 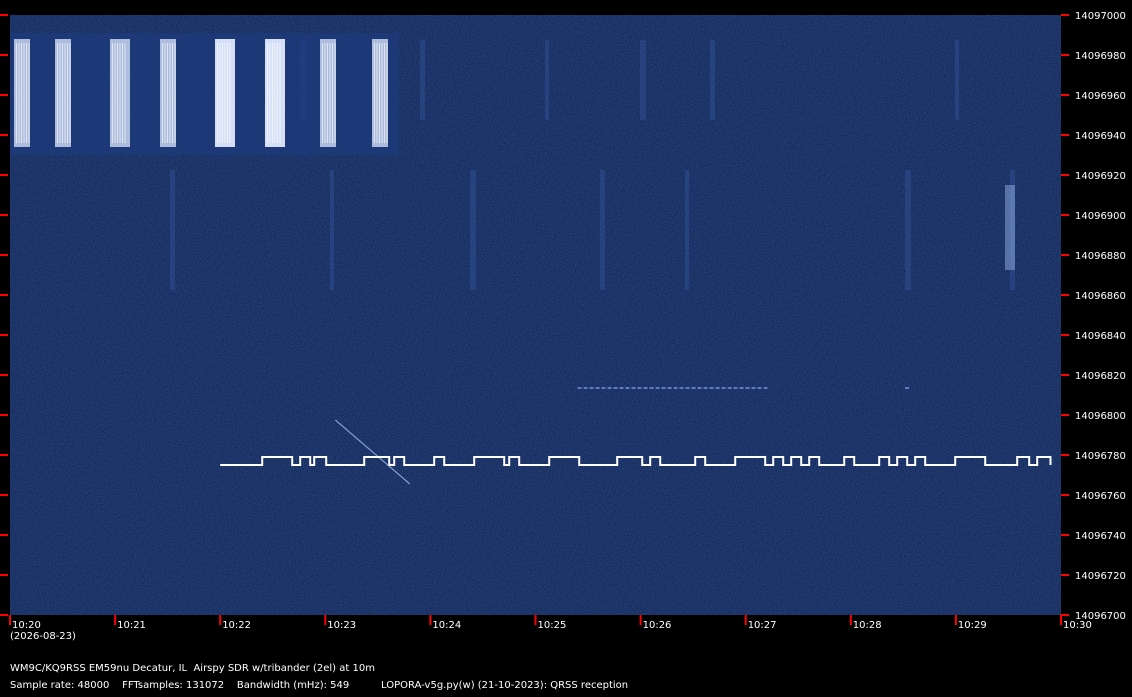 What do you see at coordinates (762, 625) in the screenshot?
I see `x-tick-label: 10:27` at bounding box center [762, 625].